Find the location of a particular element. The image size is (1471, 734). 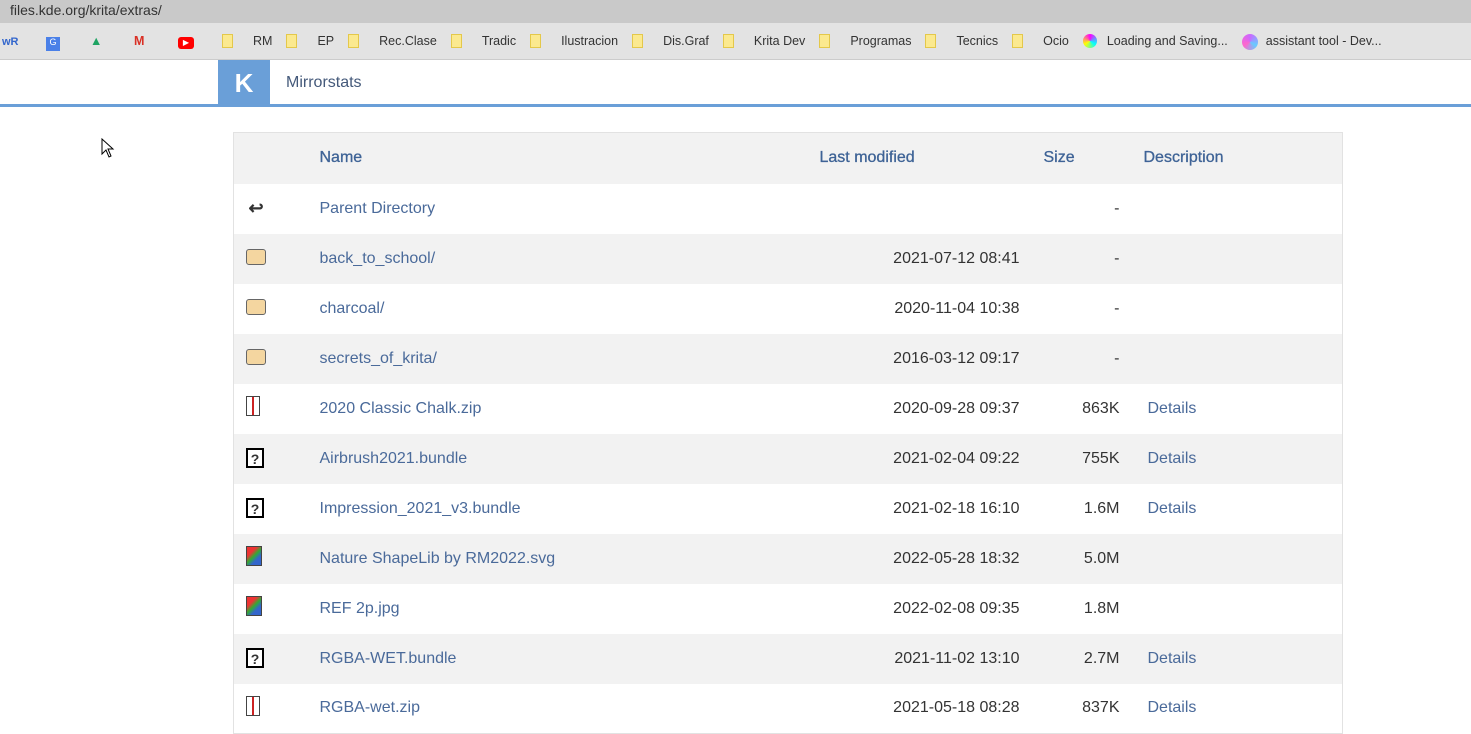

bookmark-krita-dev: Krita Dev is located at coordinates (764, 41).